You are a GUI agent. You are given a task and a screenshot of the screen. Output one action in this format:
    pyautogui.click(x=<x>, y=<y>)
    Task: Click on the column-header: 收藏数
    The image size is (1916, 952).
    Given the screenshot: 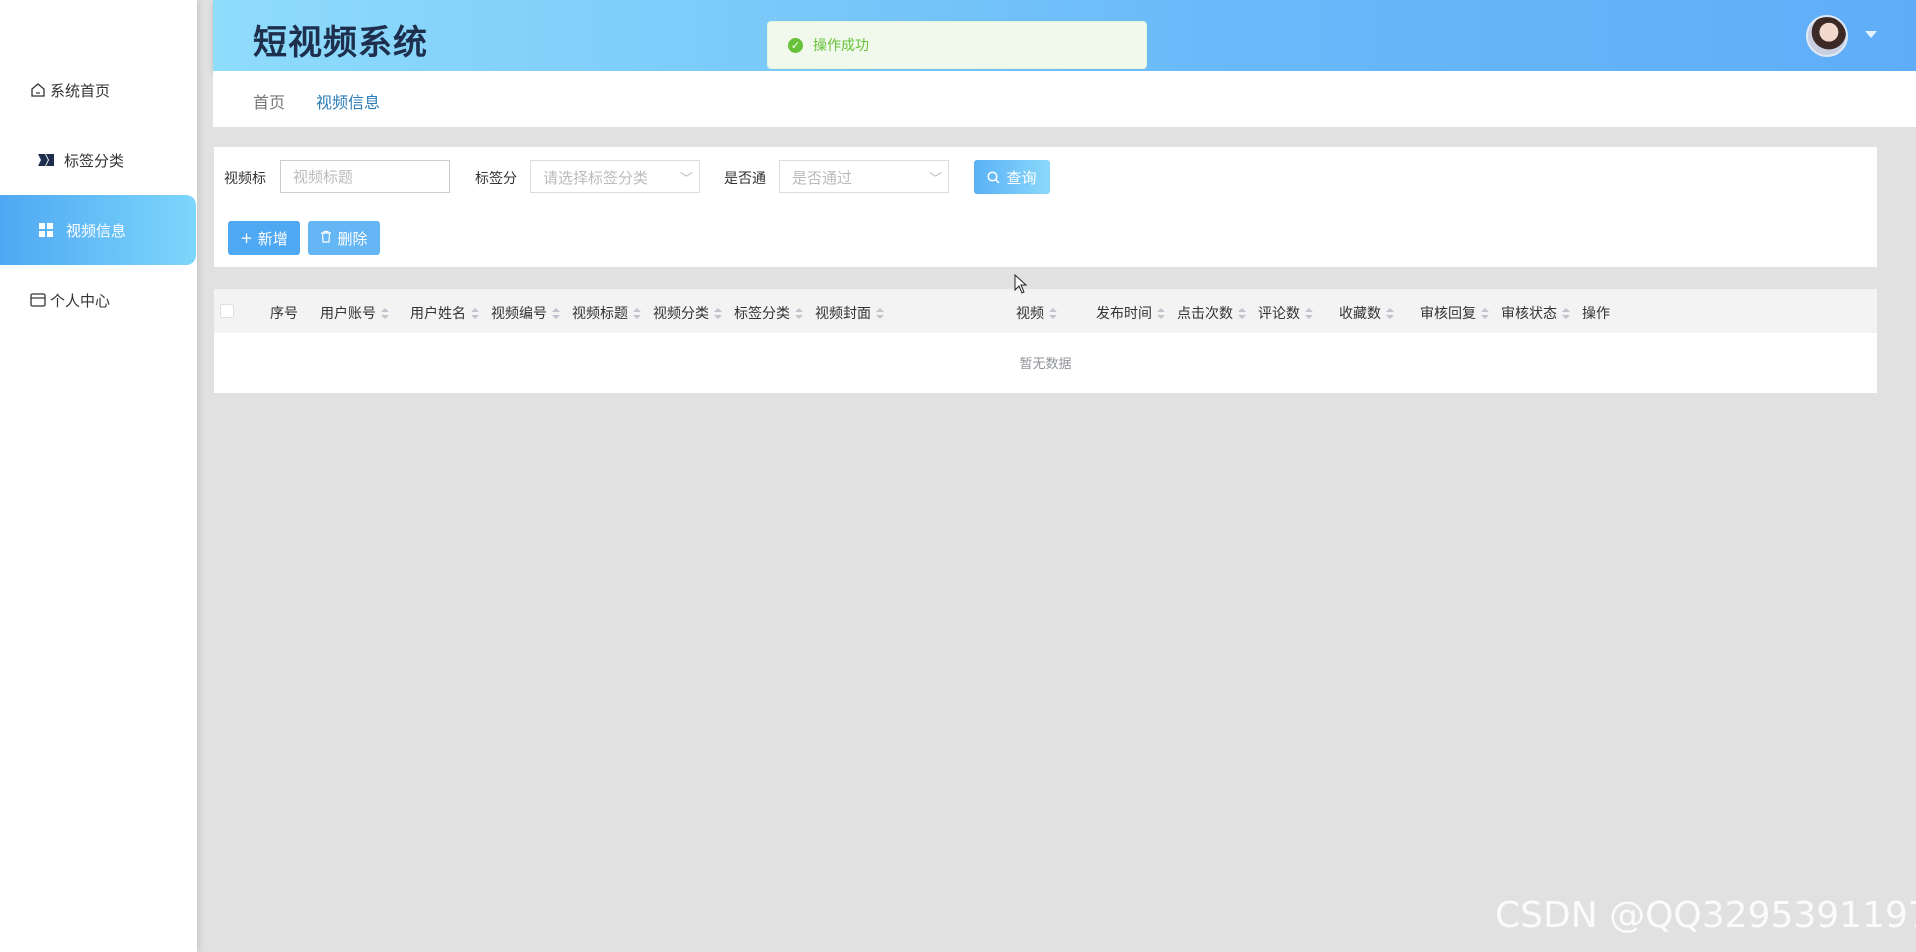 What is the action you would take?
    pyautogui.click(x=1366, y=313)
    